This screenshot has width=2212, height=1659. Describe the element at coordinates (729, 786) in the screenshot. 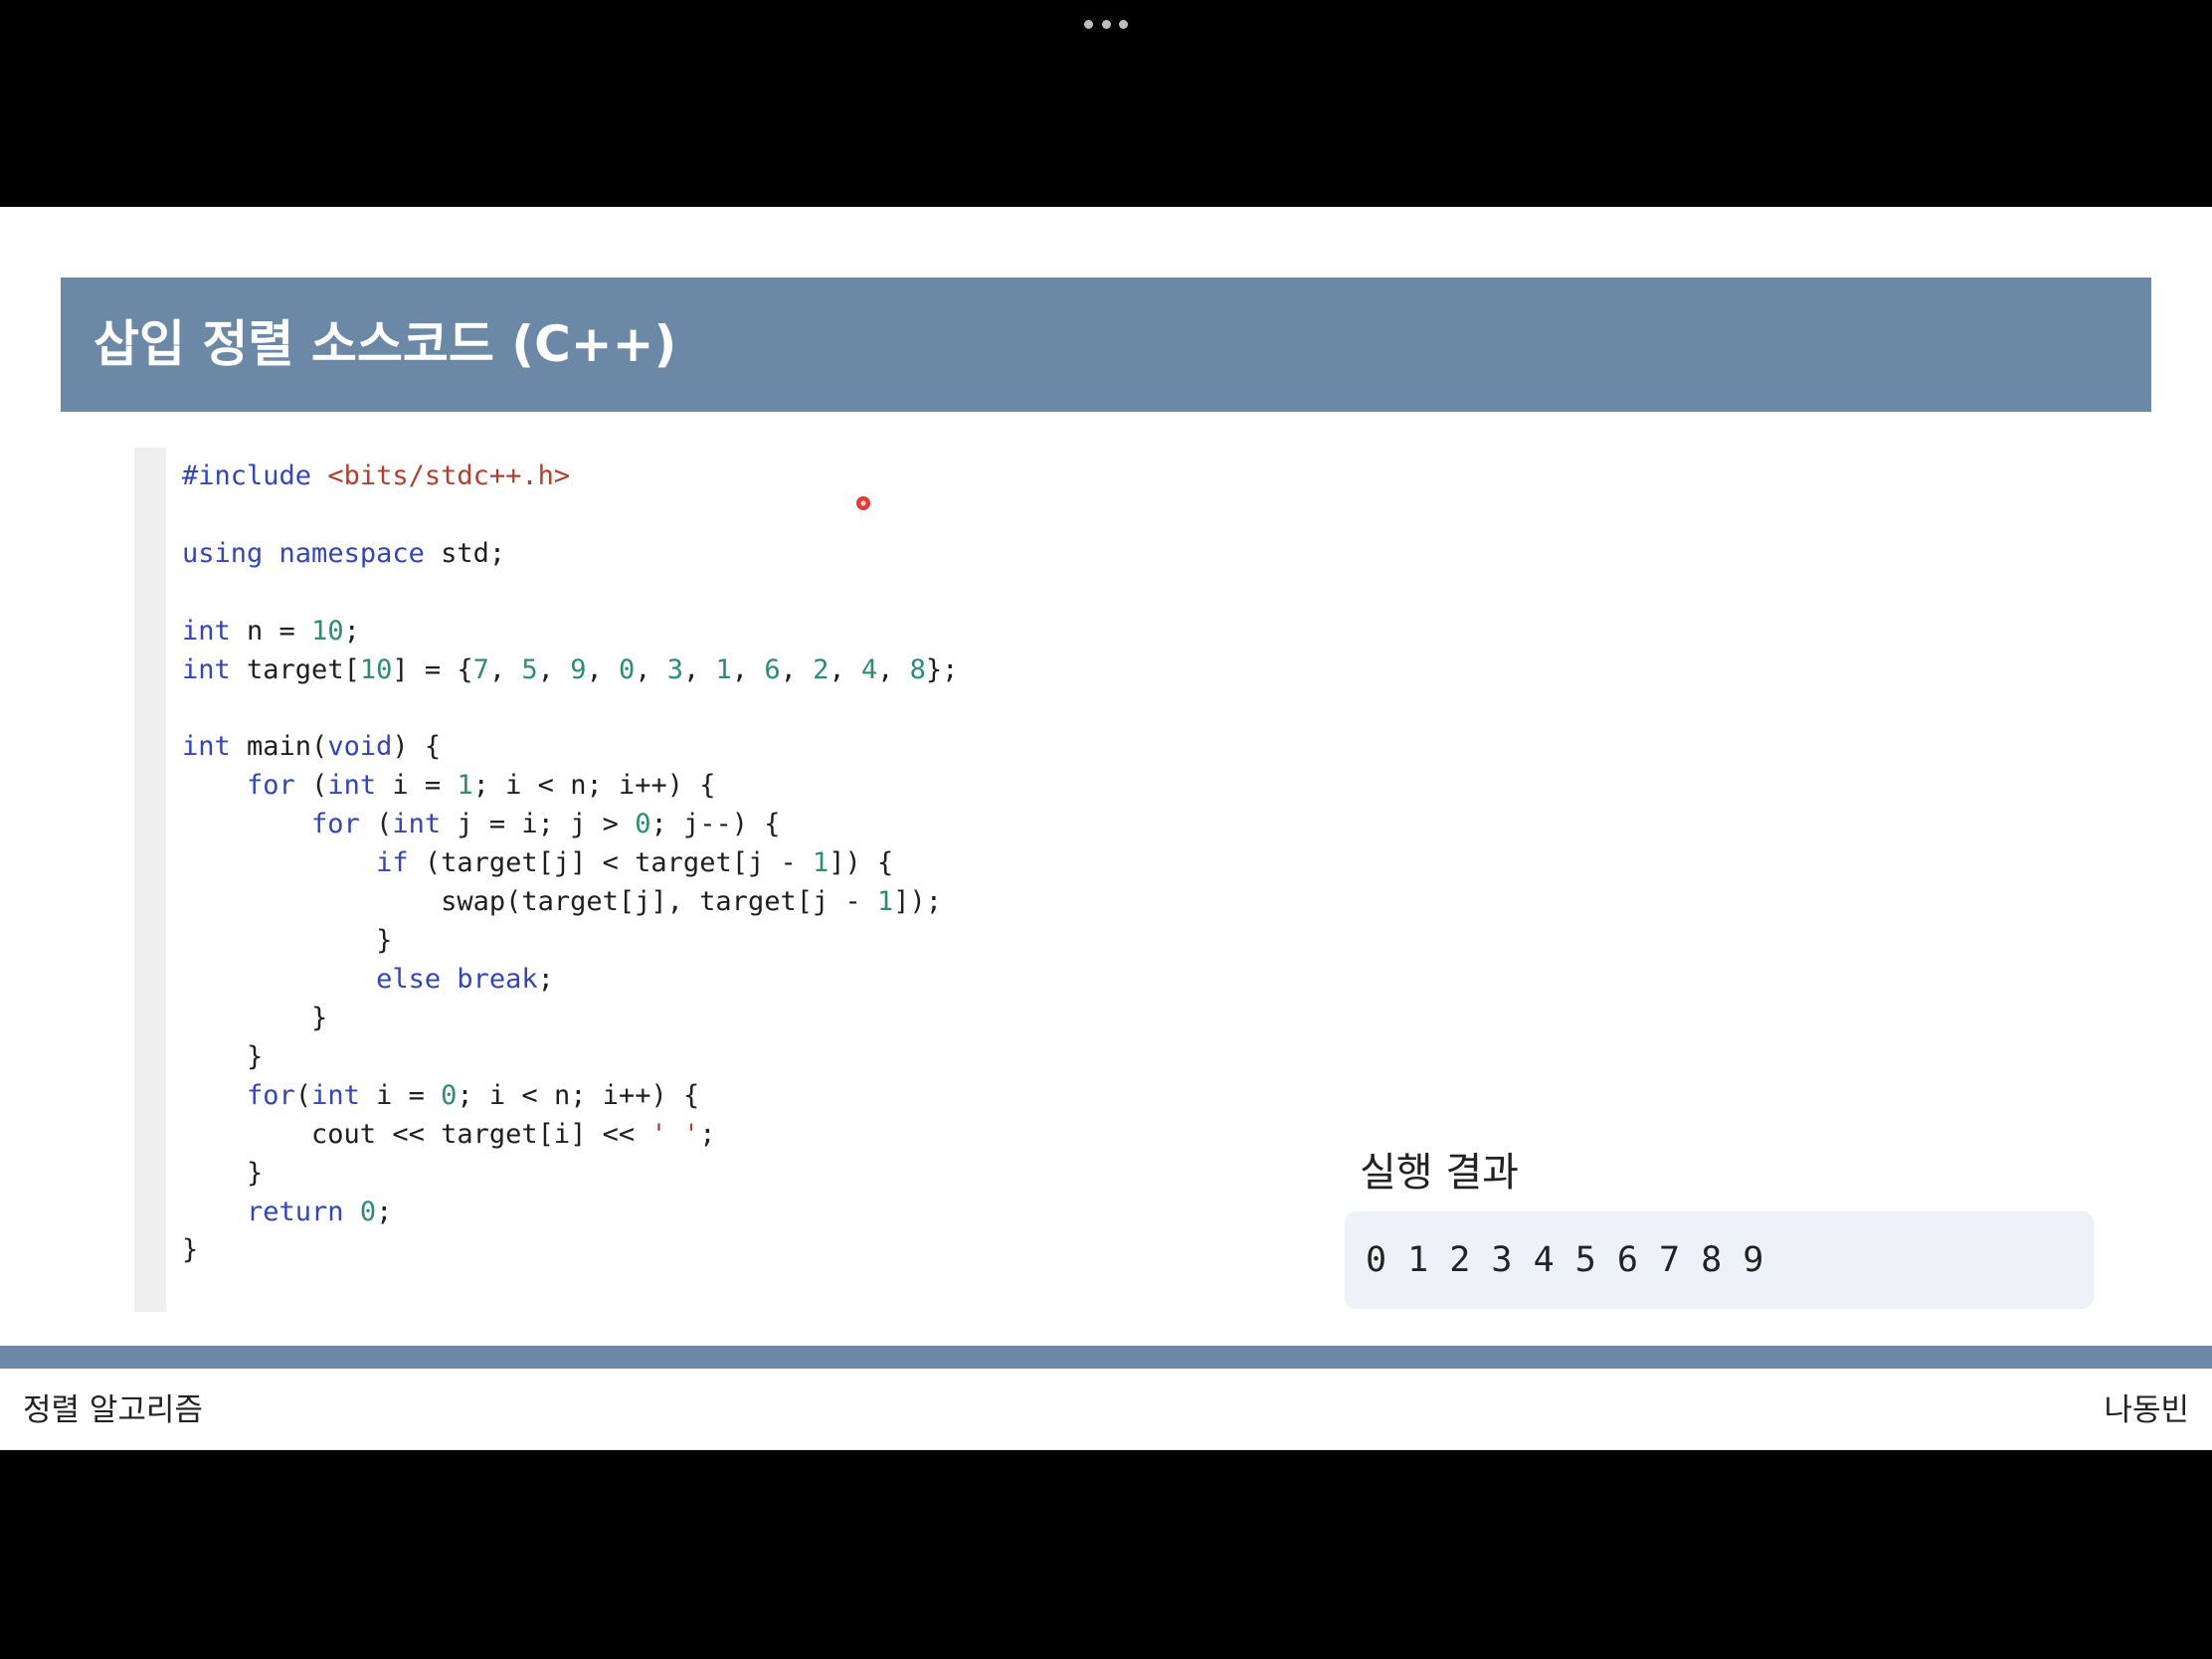

I see `code-line: for (int i = 1; i < n; i++) {` at that location.